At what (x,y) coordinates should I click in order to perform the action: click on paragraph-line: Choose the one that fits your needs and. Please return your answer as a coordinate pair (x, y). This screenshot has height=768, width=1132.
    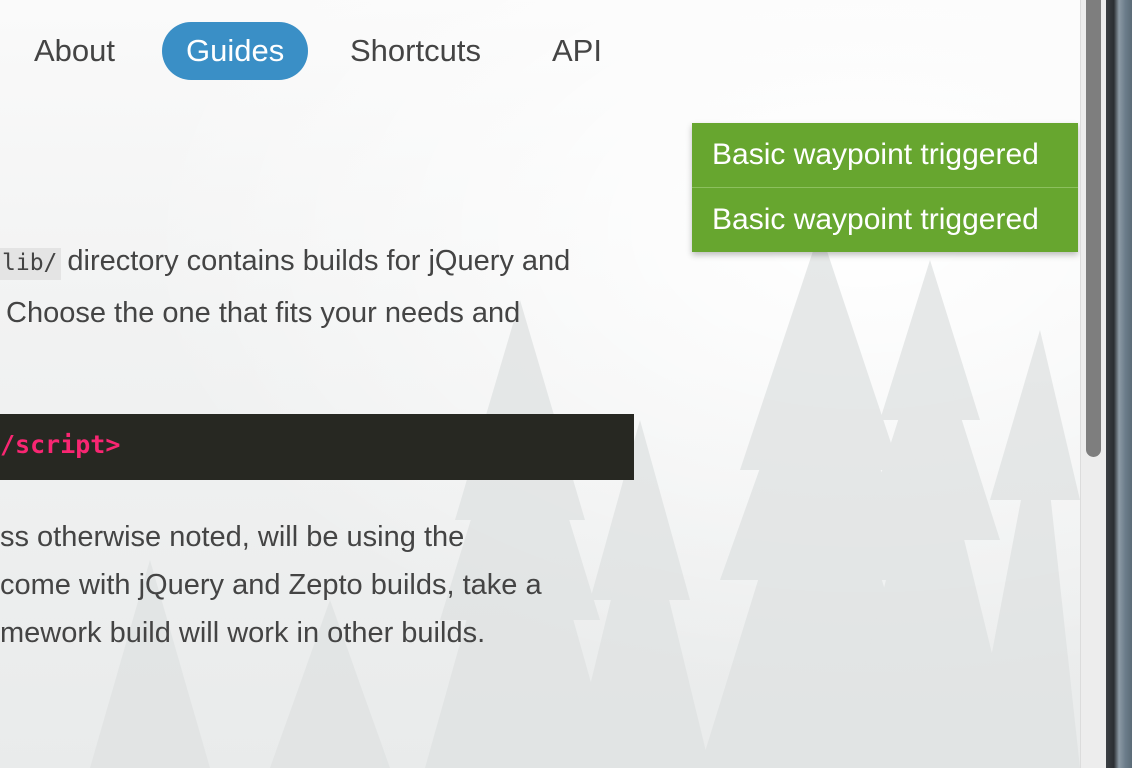
    Looking at the image, I should click on (285, 313).